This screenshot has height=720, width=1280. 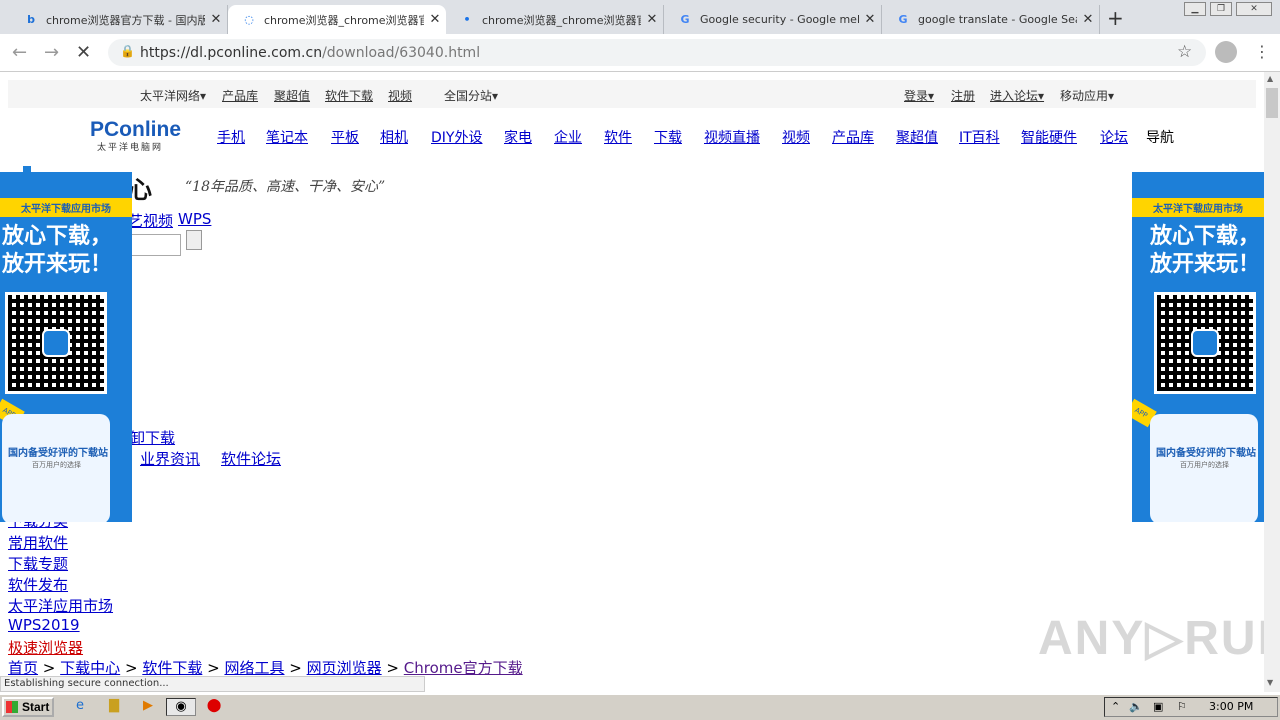 I want to click on crumb-browsers: 网页浏览器, so click(x=344, y=668).